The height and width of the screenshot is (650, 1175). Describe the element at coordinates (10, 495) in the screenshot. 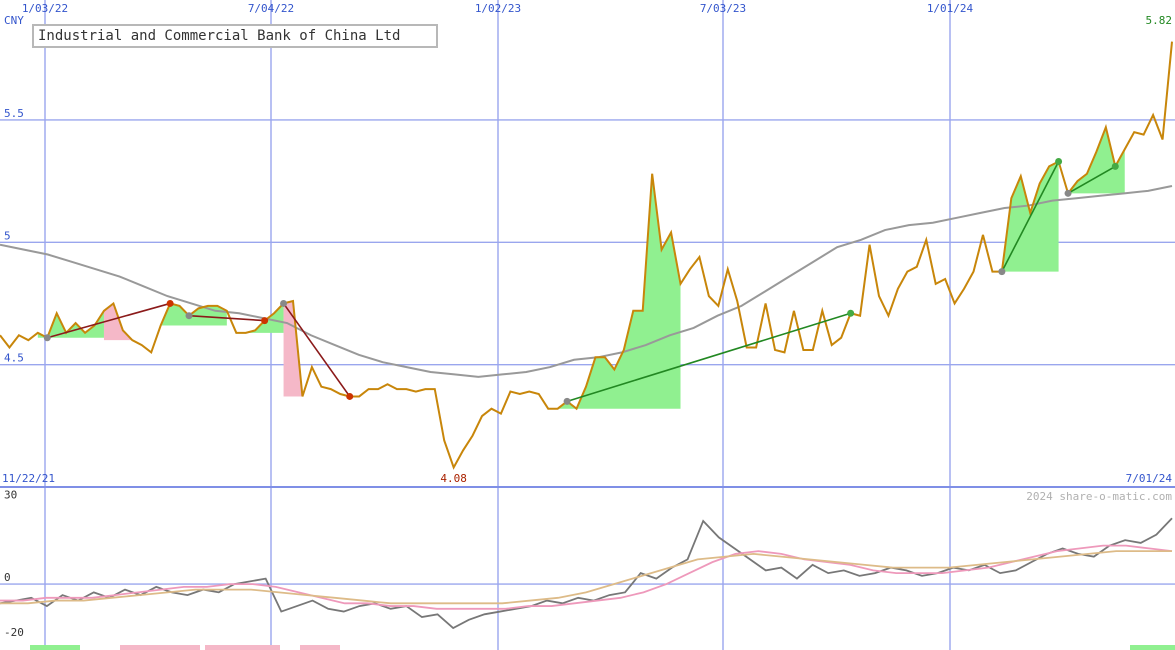

I see `oscillator-tick-label: 30` at that location.